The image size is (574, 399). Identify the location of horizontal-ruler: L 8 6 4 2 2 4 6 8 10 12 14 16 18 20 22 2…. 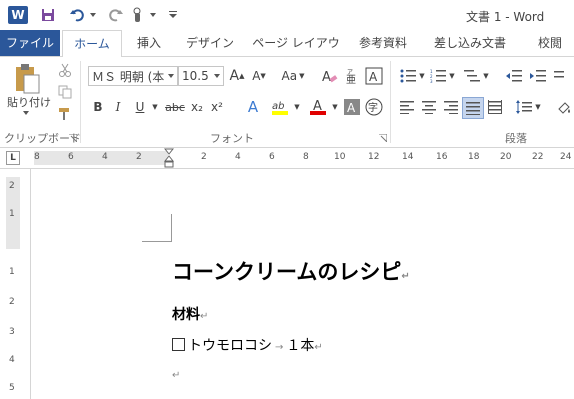
(287, 158).